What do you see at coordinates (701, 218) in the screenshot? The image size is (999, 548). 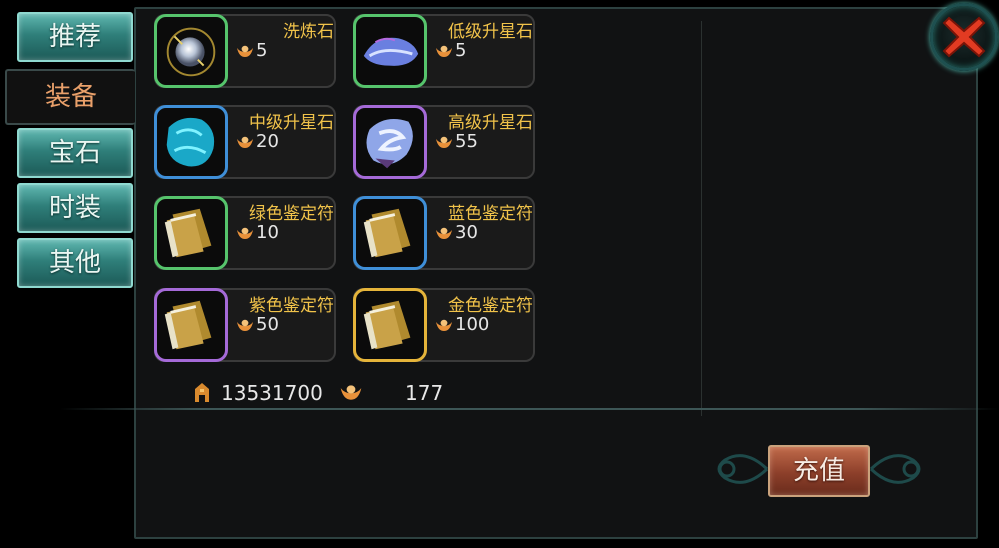 I see `column-divider` at bounding box center [701, 218].